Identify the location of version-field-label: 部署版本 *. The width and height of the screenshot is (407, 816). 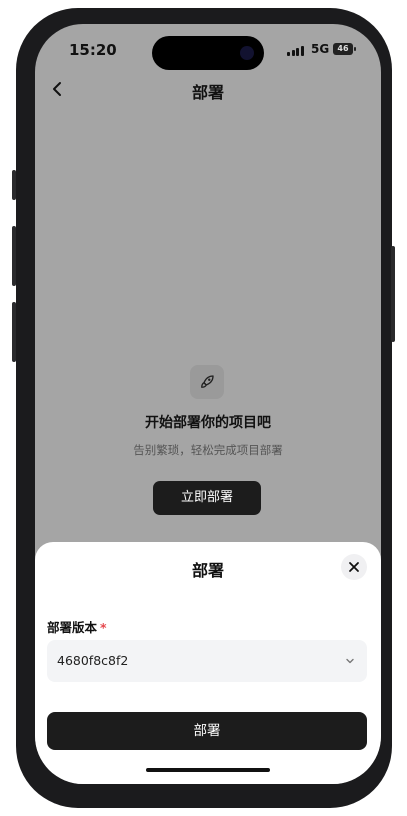
(77, 626).